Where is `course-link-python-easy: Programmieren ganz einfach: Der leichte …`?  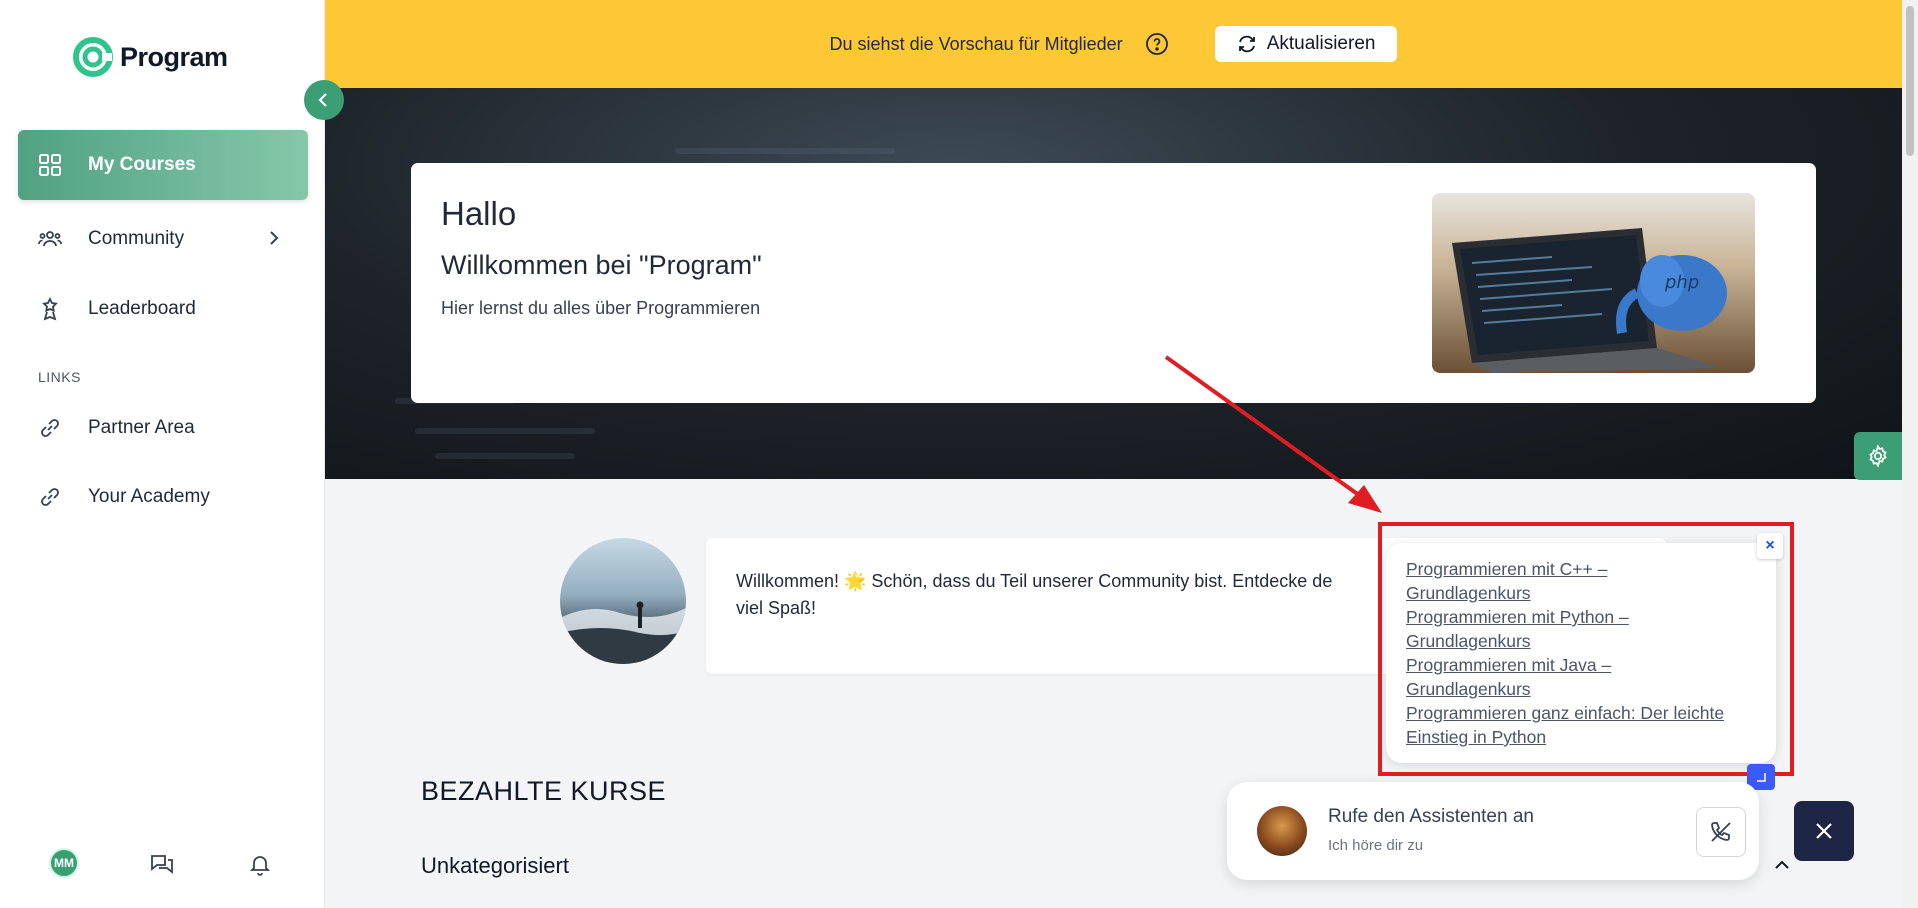 course-link-python-easy: Programmieren ganz einfach: Der leichte … is located at coordinates (1566, 725).